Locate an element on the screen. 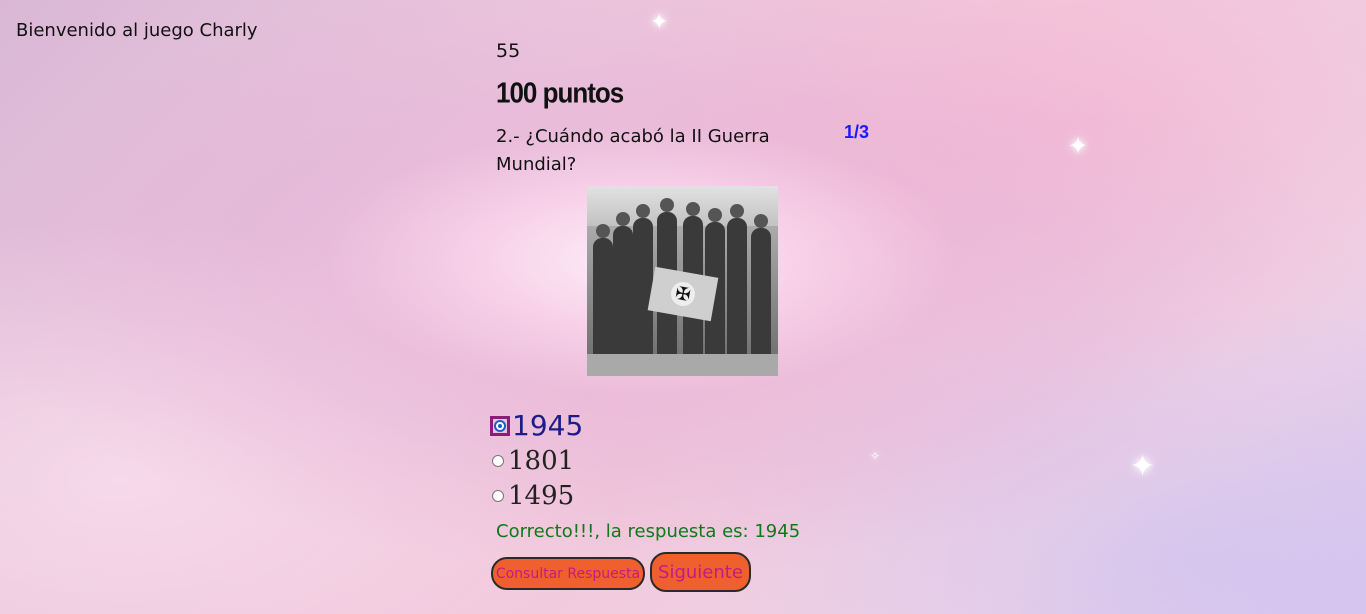  sparkle-icon: ✧ is located at coordinates (875, 456).